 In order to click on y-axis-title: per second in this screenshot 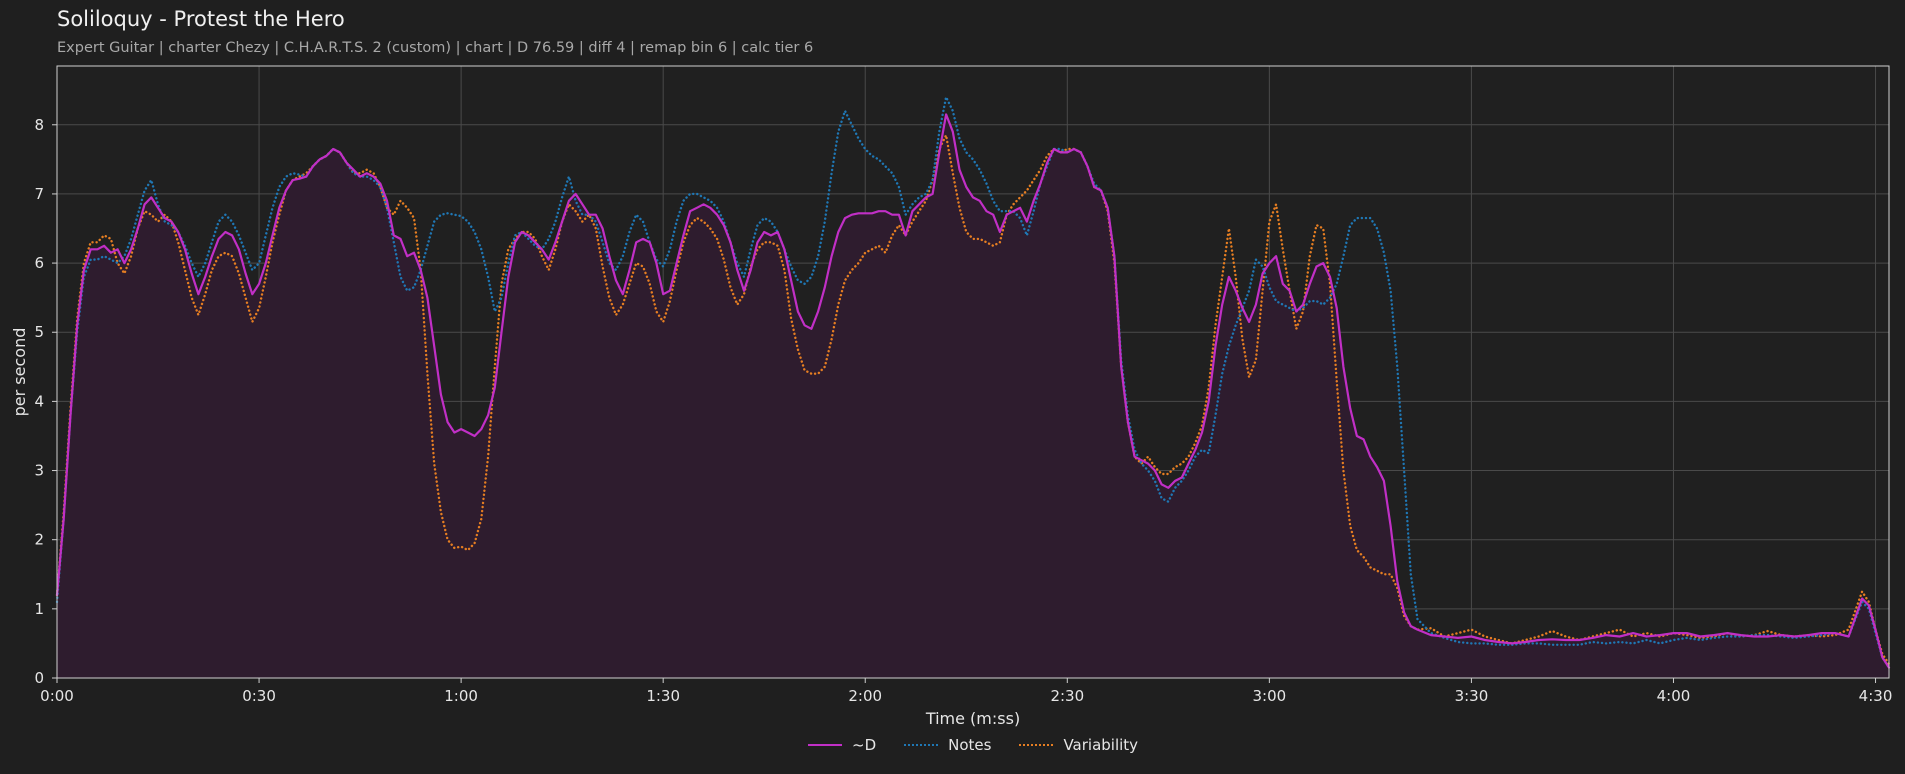, I will do `click(19, 372)`.